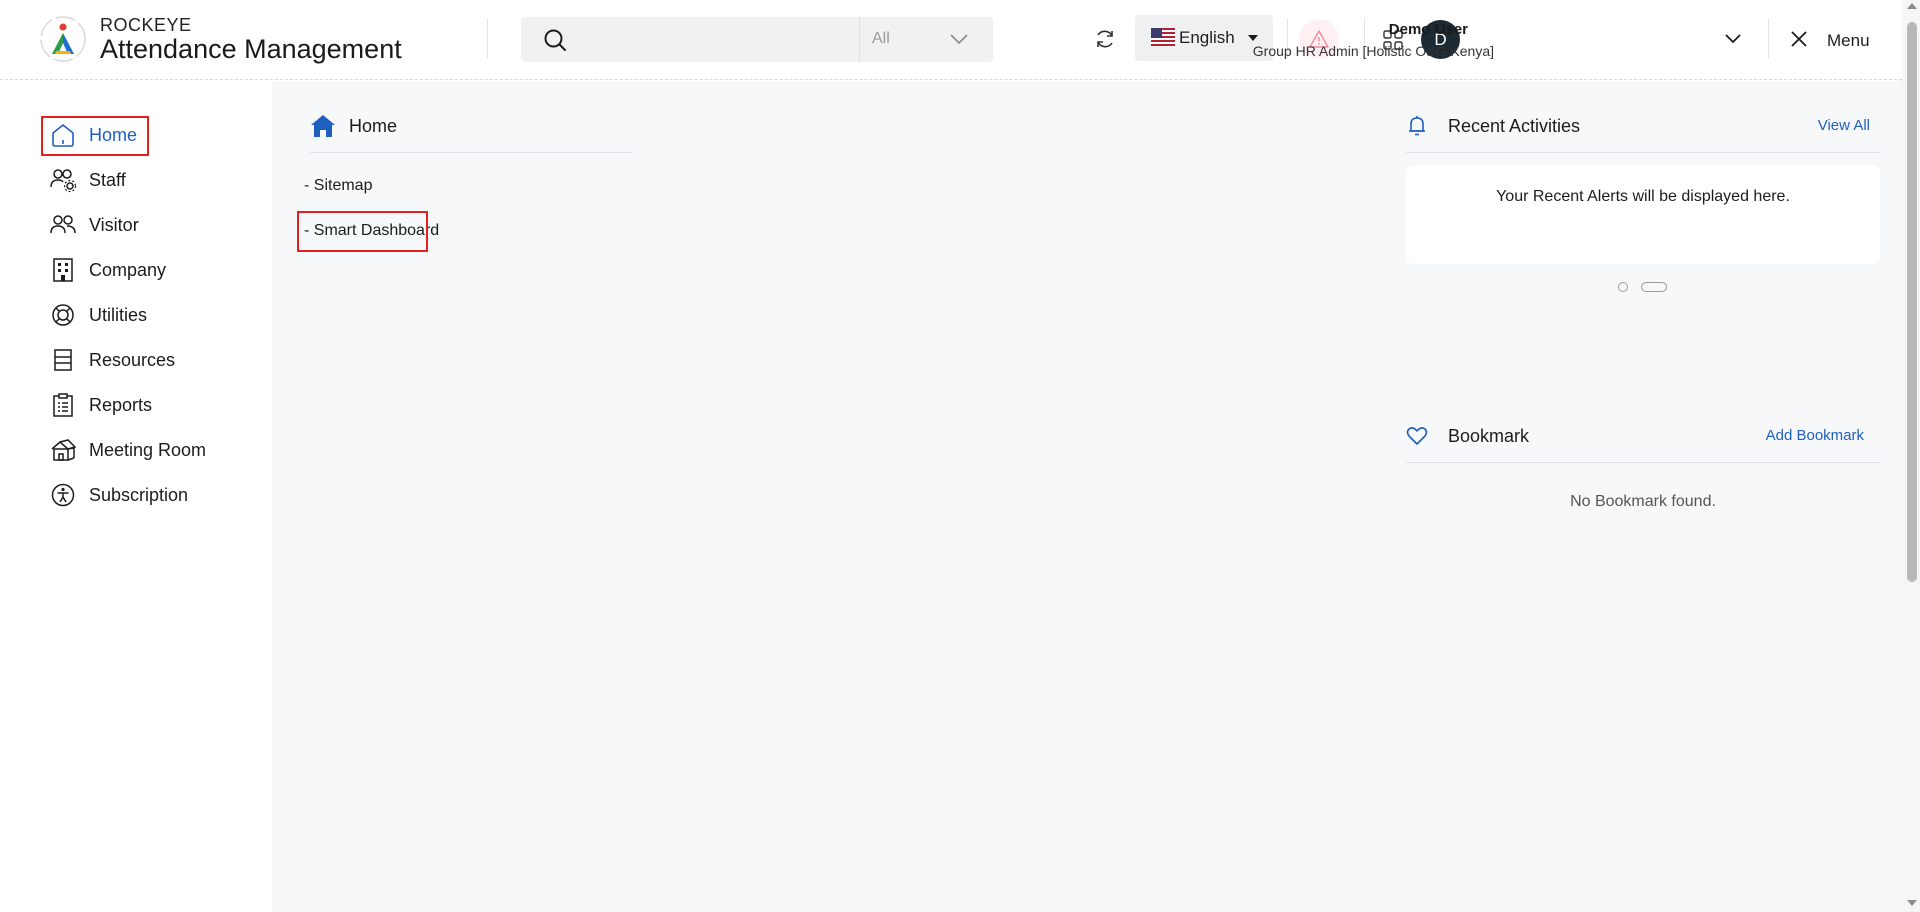  What do you see at coordinates (88, 180) in the screenshot?
I see `sidebar-item-staff: Staff` at bounding box center [88, 180].